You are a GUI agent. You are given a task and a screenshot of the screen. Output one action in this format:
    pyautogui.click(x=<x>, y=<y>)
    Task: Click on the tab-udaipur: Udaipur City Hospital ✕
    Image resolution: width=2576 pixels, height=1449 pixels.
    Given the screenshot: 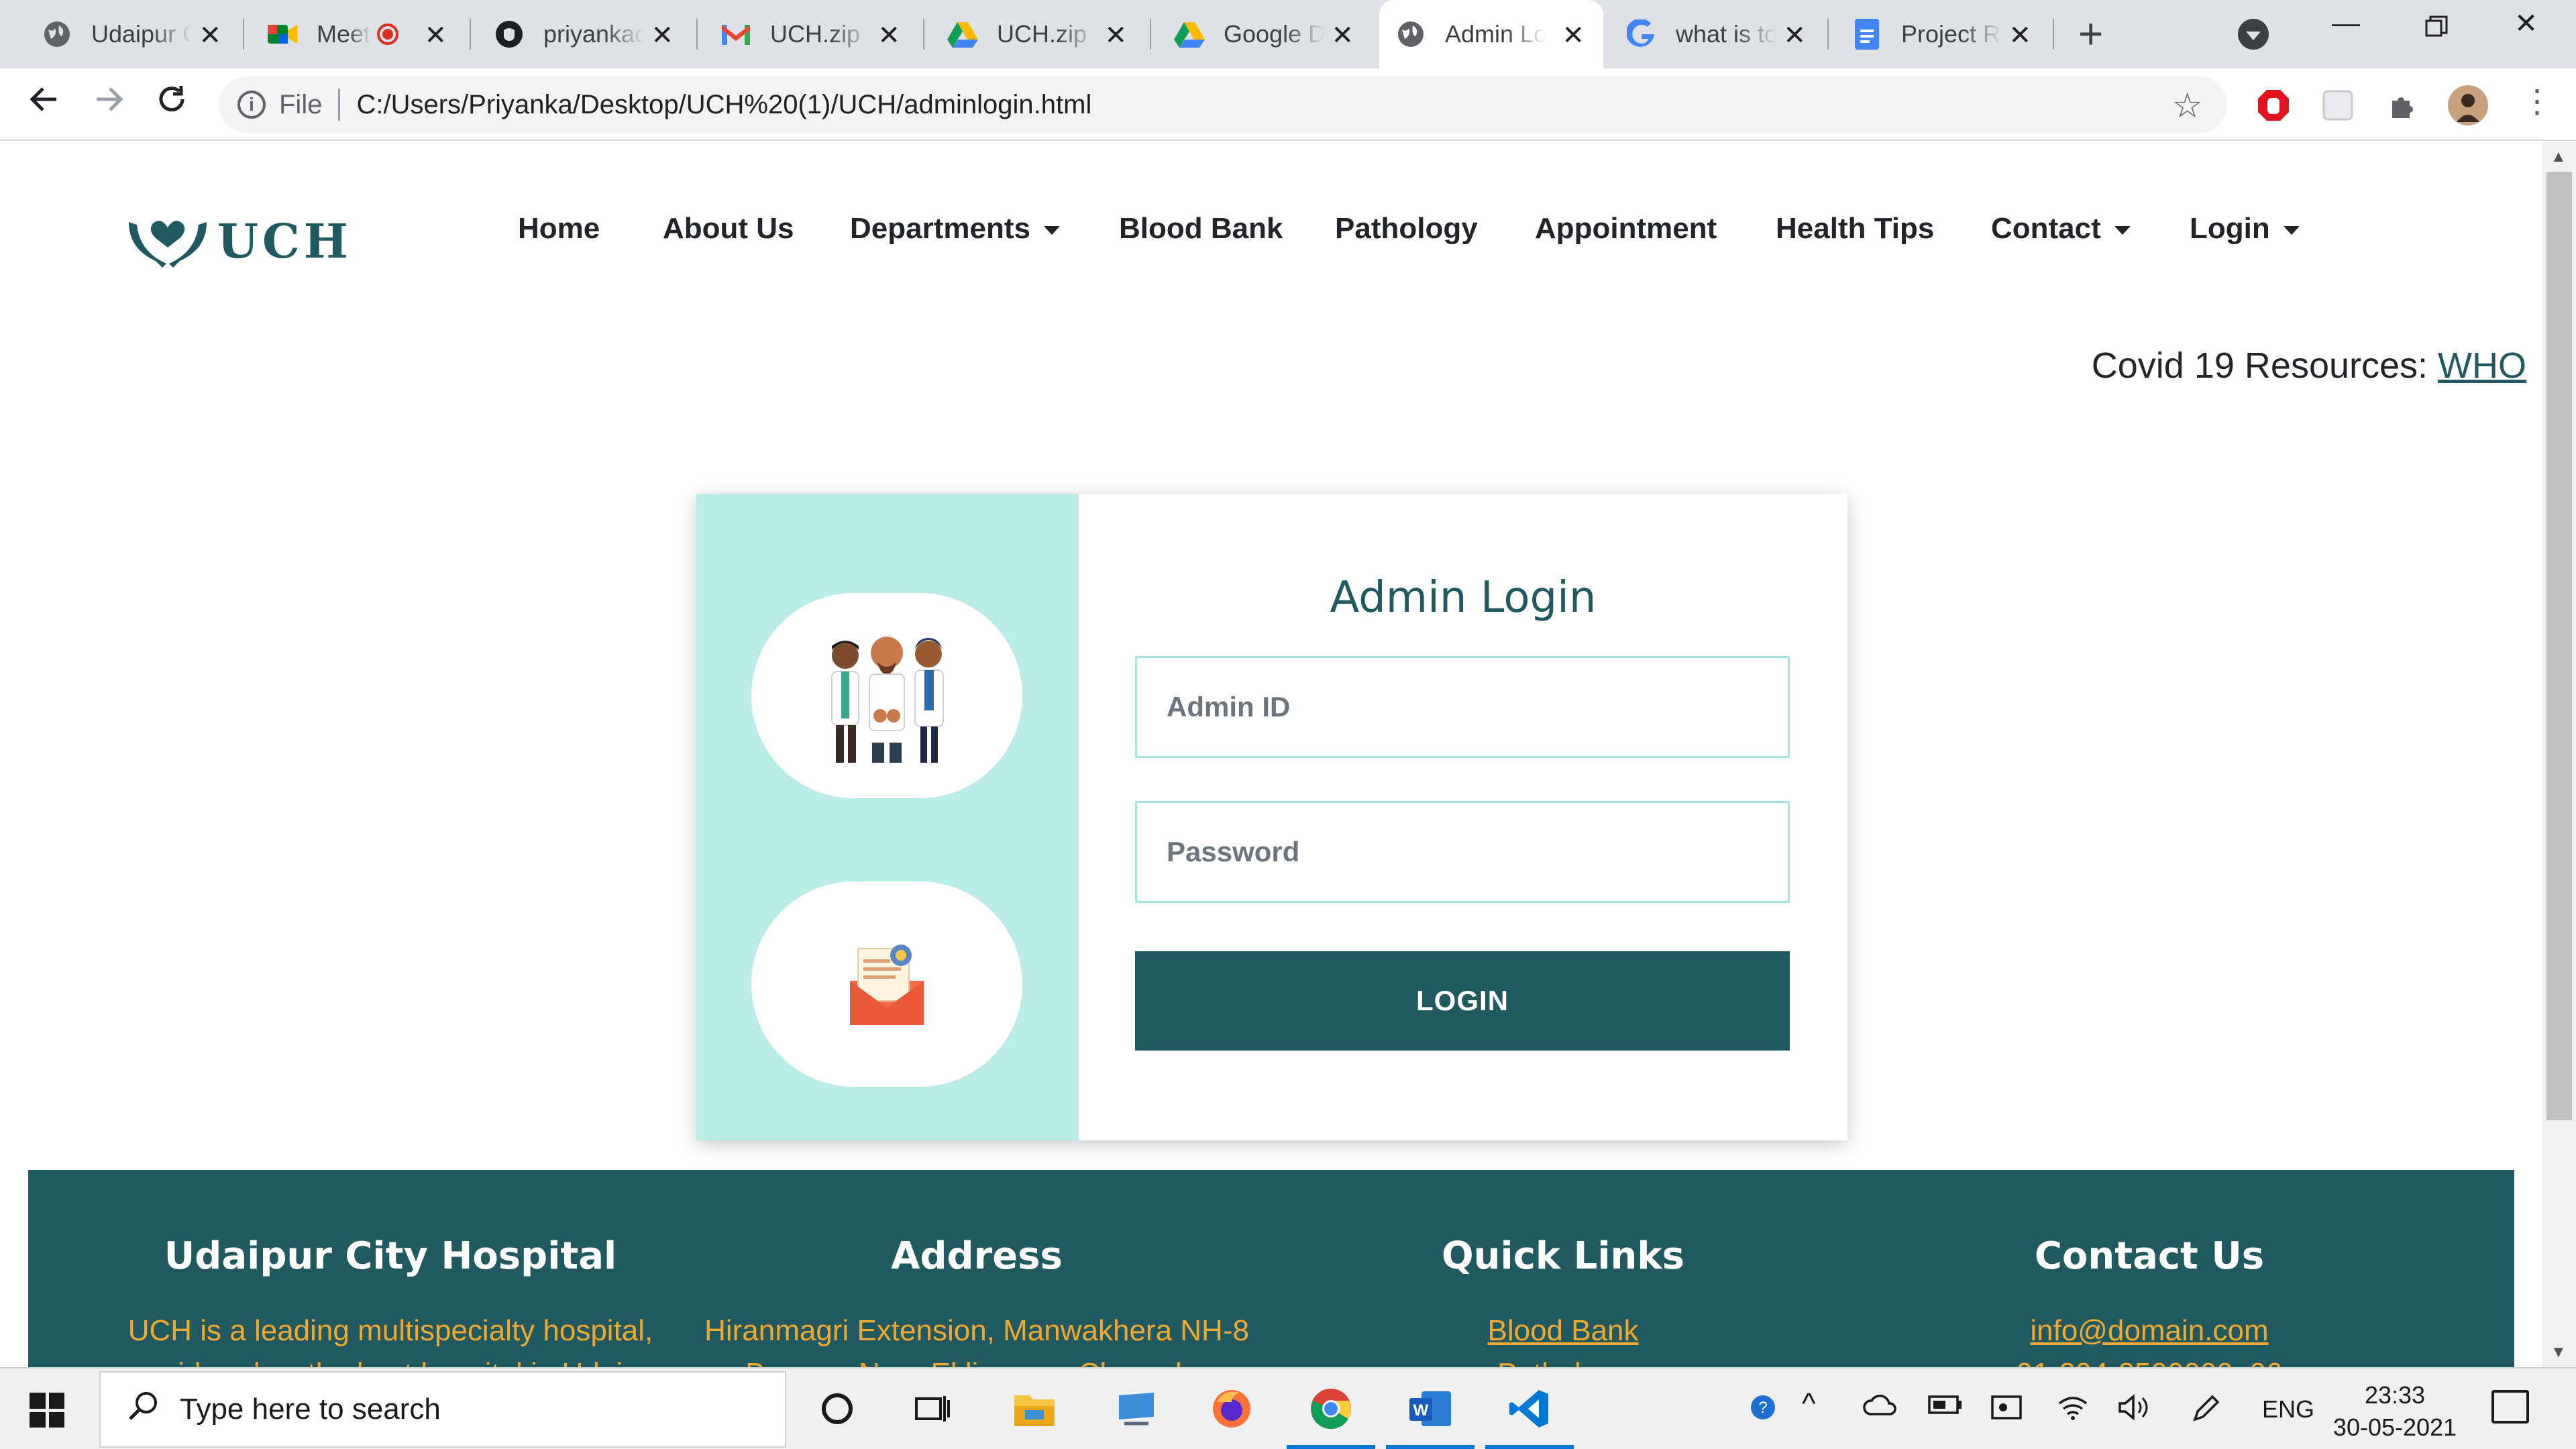 What is the action you would take?
    pyautogui.click(x=132, y=34)
    